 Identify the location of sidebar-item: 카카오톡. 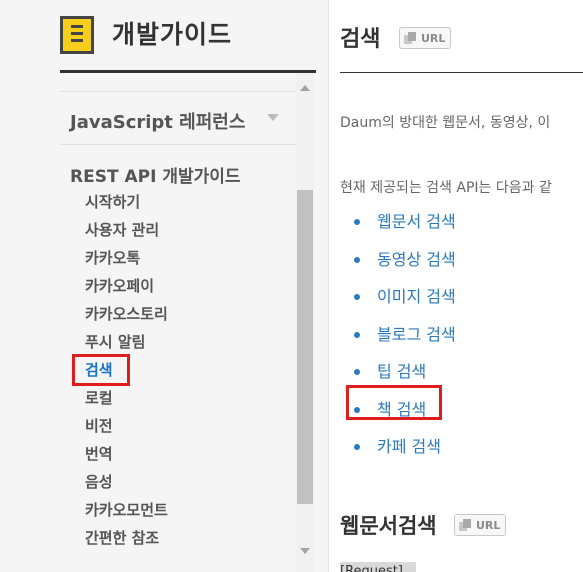
(121, 262).